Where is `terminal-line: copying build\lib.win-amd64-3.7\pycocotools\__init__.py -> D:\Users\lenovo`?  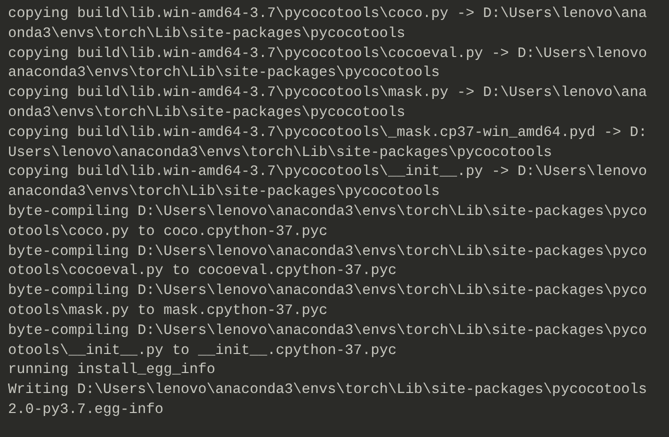 terminal-line: copying build\lib.win-amd64-3.7\pycocotools\__init__.py -> D:\Users\lenovo is located at coordinates (328, 172).